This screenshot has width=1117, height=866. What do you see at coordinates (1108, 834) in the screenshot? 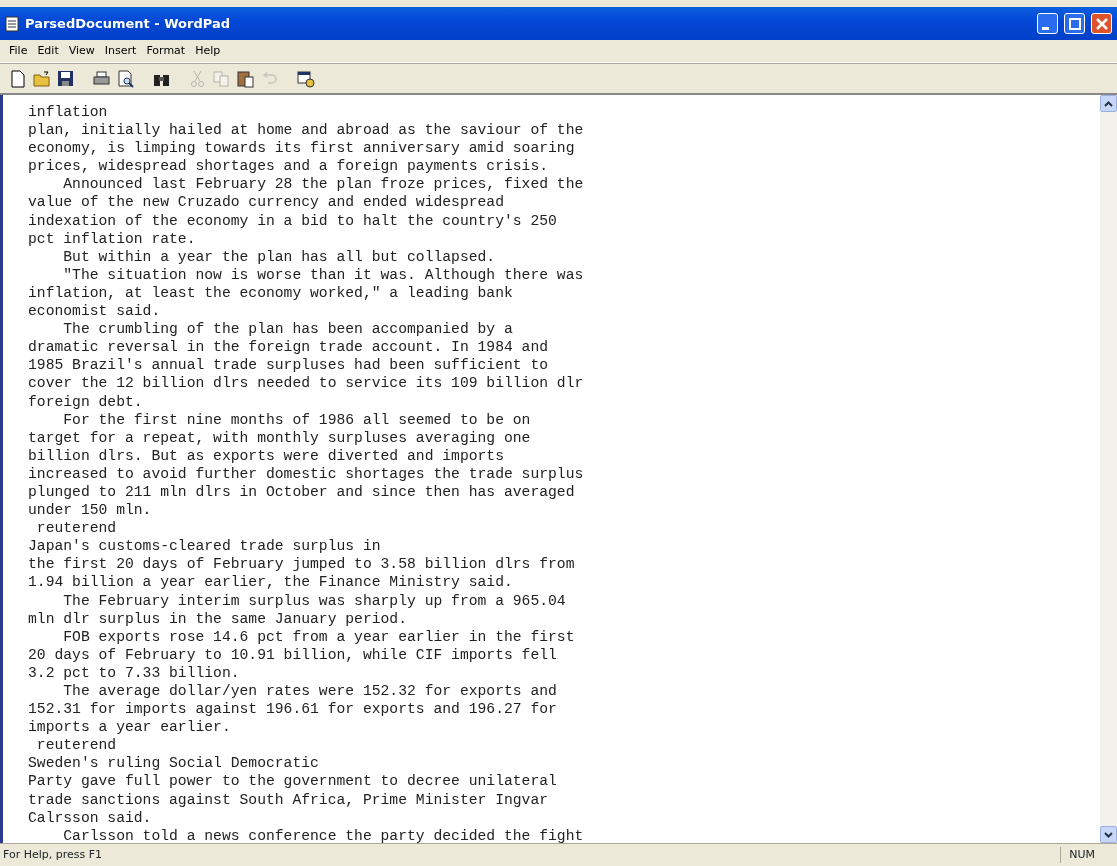
I see `scroll-down-icon` at bounding box center [1108, 834].